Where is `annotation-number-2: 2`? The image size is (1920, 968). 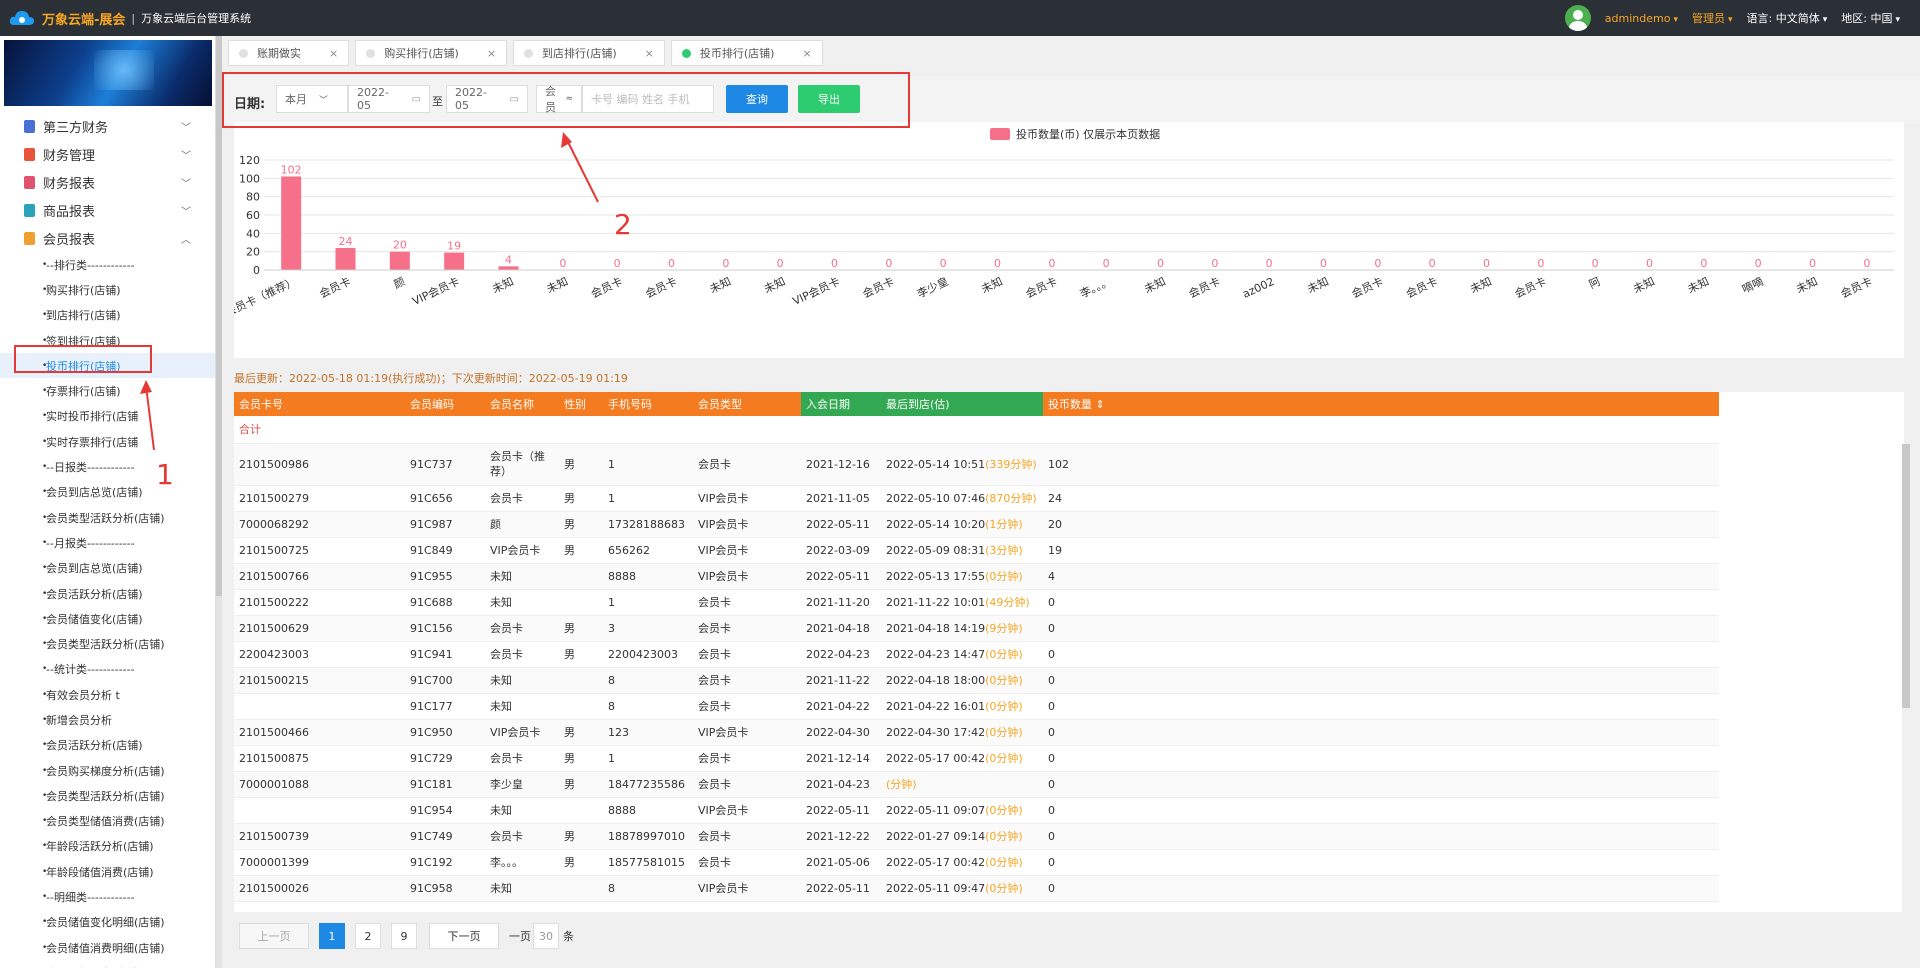 annotation-number-2: 2 is located at coordinates (623, 224).